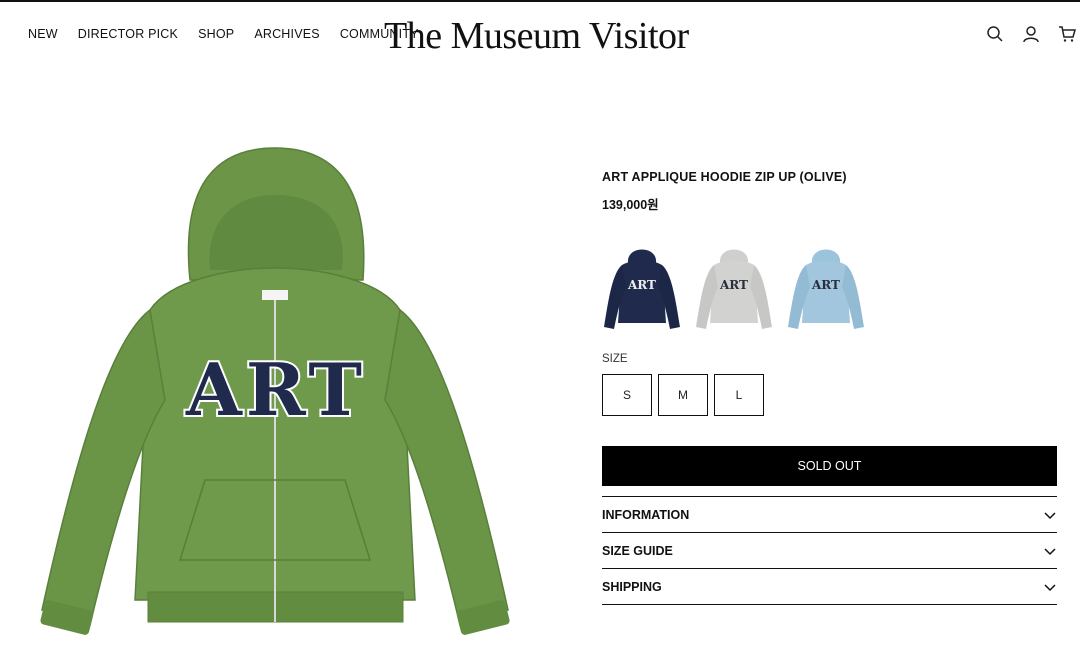  I want to click on account-icon, so click(1031, 34).